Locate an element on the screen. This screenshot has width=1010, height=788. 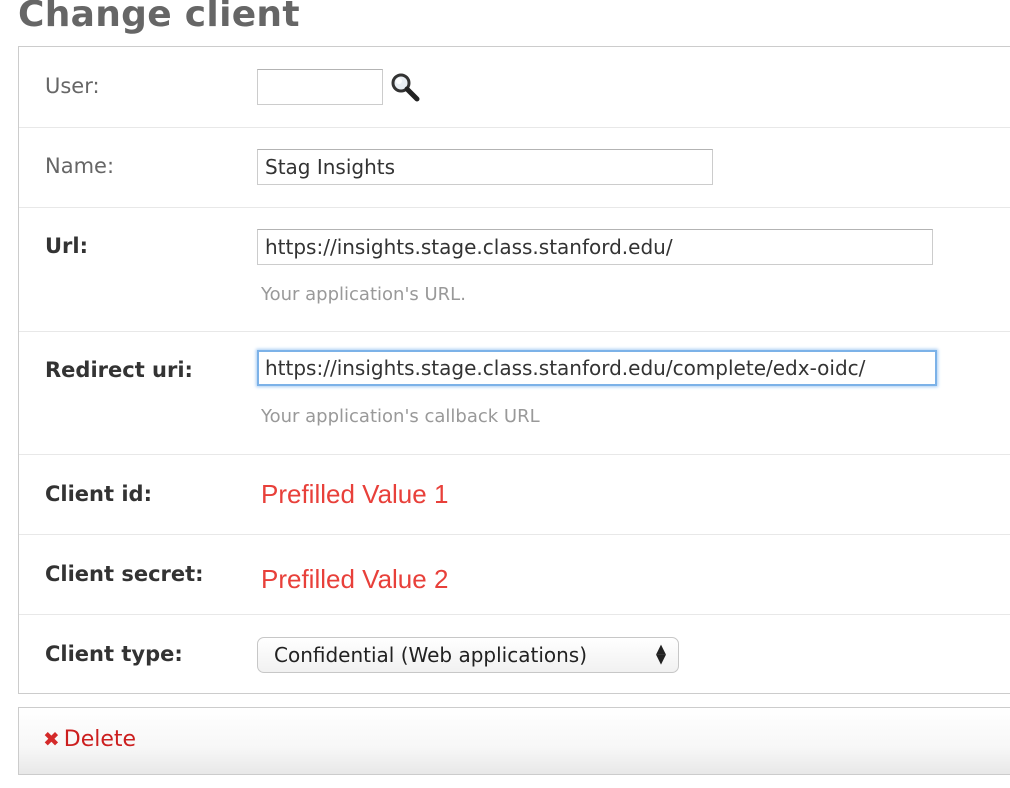
red-x-icon: ✖ is located at coordinates (51, 739).